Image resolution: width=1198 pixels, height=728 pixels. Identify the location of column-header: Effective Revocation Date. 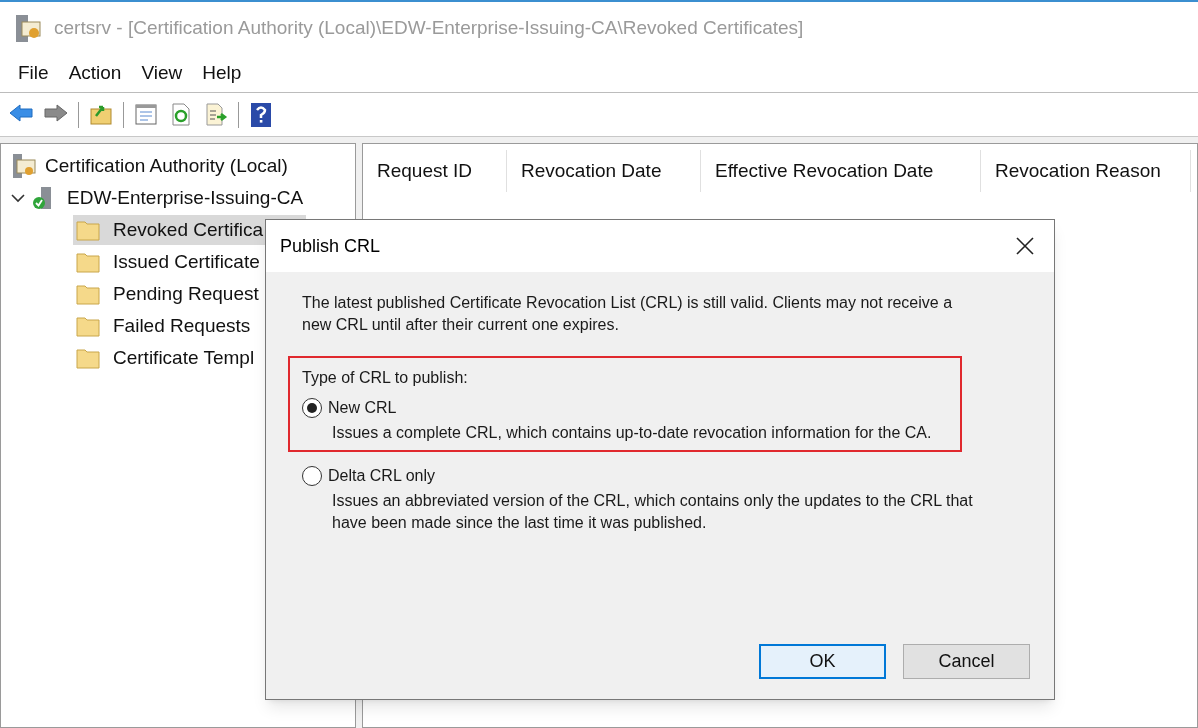
(841, 171).